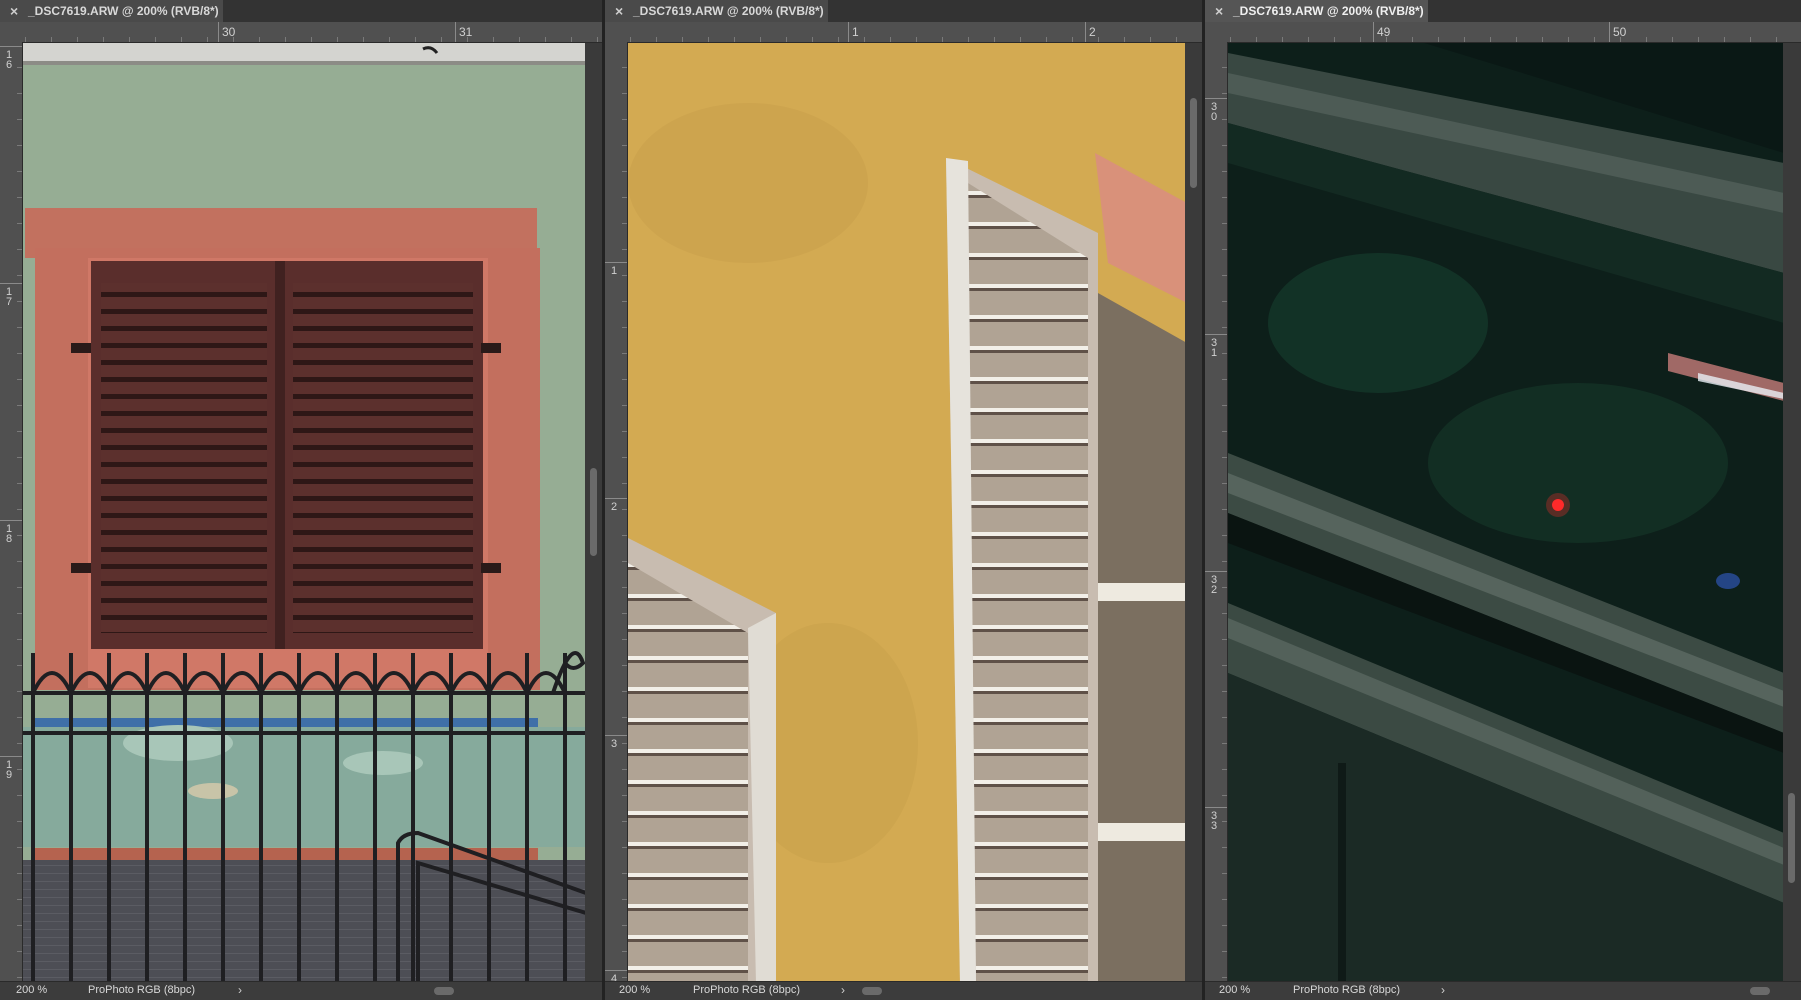 This screenshot has height=1000, width=1801. What do you see at coordinates (616, 742) in the screenshot?
I see `ruler-label: 3` at bounding box center [616, 742].